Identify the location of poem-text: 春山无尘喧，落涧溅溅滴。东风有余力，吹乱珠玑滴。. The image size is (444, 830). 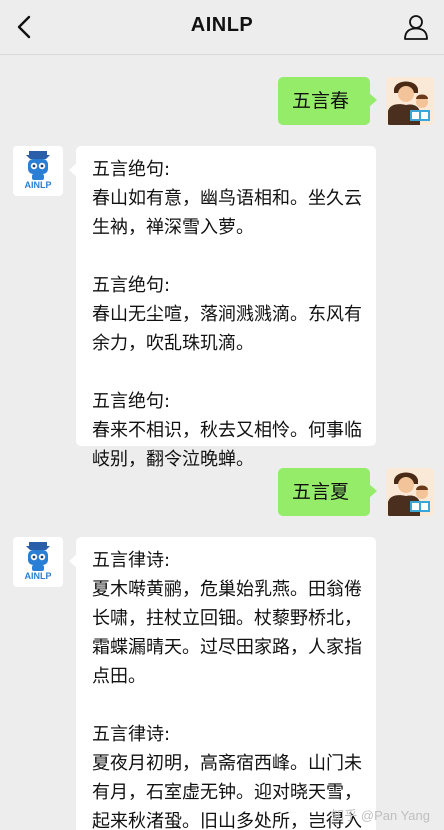
(227, 329).